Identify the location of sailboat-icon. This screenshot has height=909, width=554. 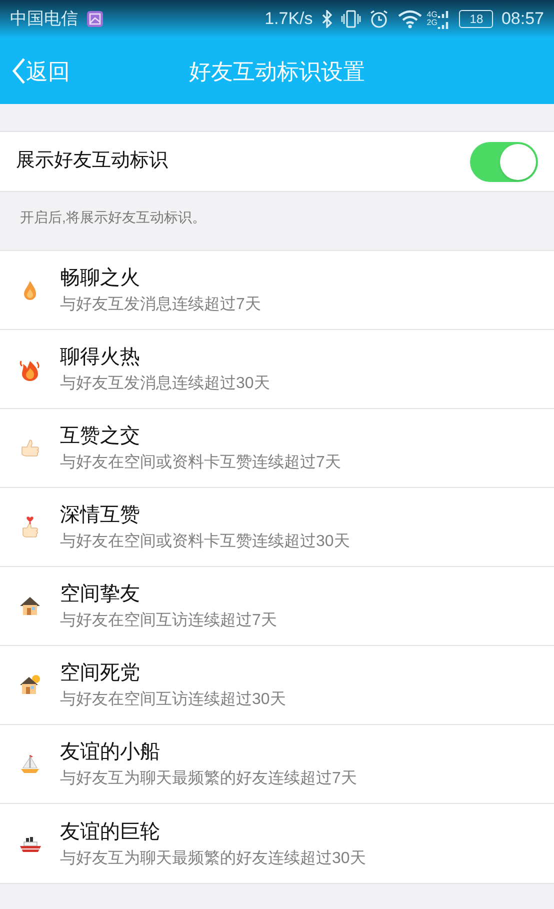
(30, 764).